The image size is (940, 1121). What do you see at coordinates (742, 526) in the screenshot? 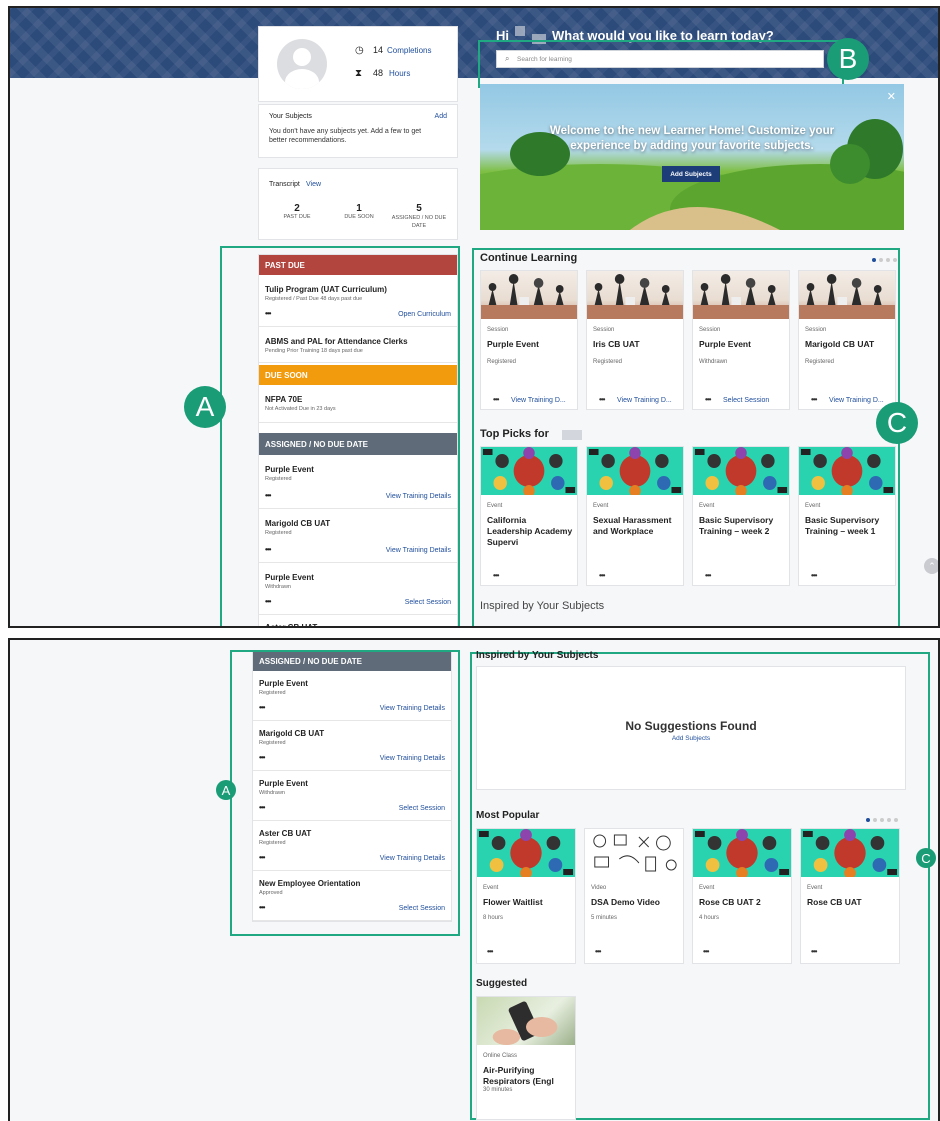
I see `card-title: Basic Supervisory Training – week 2` at bounding box center [742, 526].